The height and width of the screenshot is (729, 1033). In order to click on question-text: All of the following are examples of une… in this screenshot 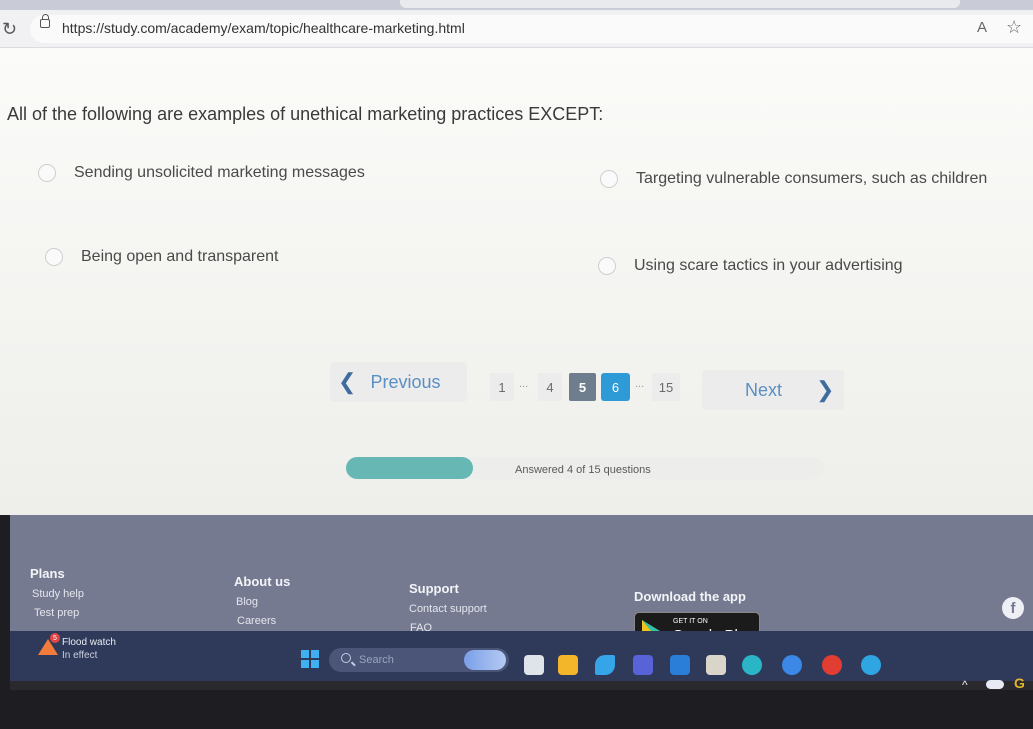, I will do `click(305, 114)`.